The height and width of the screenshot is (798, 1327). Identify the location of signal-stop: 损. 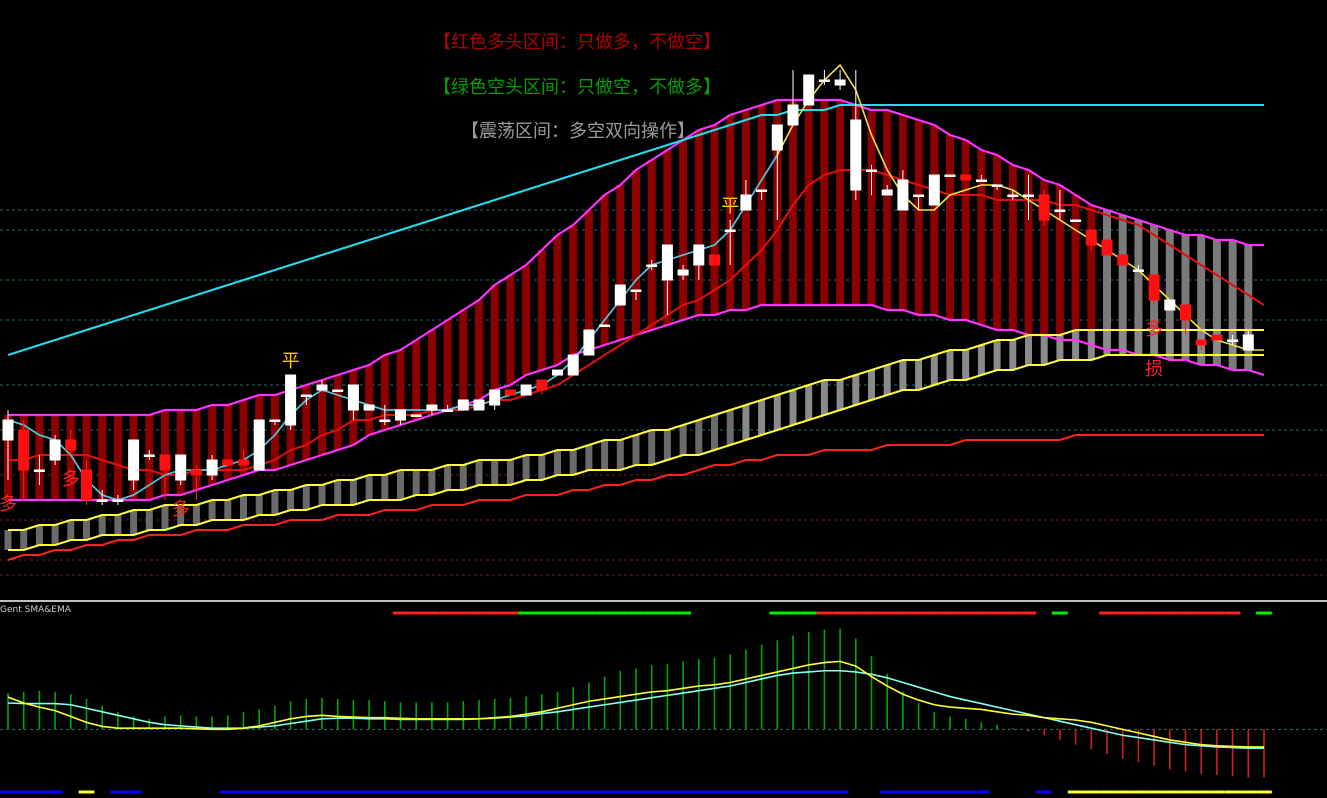
(1154, 369).